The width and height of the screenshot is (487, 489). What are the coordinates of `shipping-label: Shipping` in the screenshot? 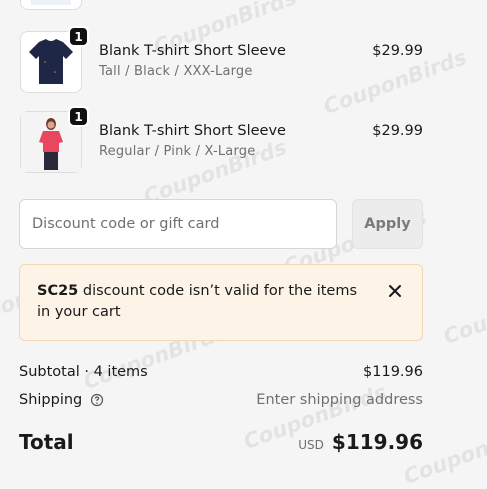 It's located at (51, 400).